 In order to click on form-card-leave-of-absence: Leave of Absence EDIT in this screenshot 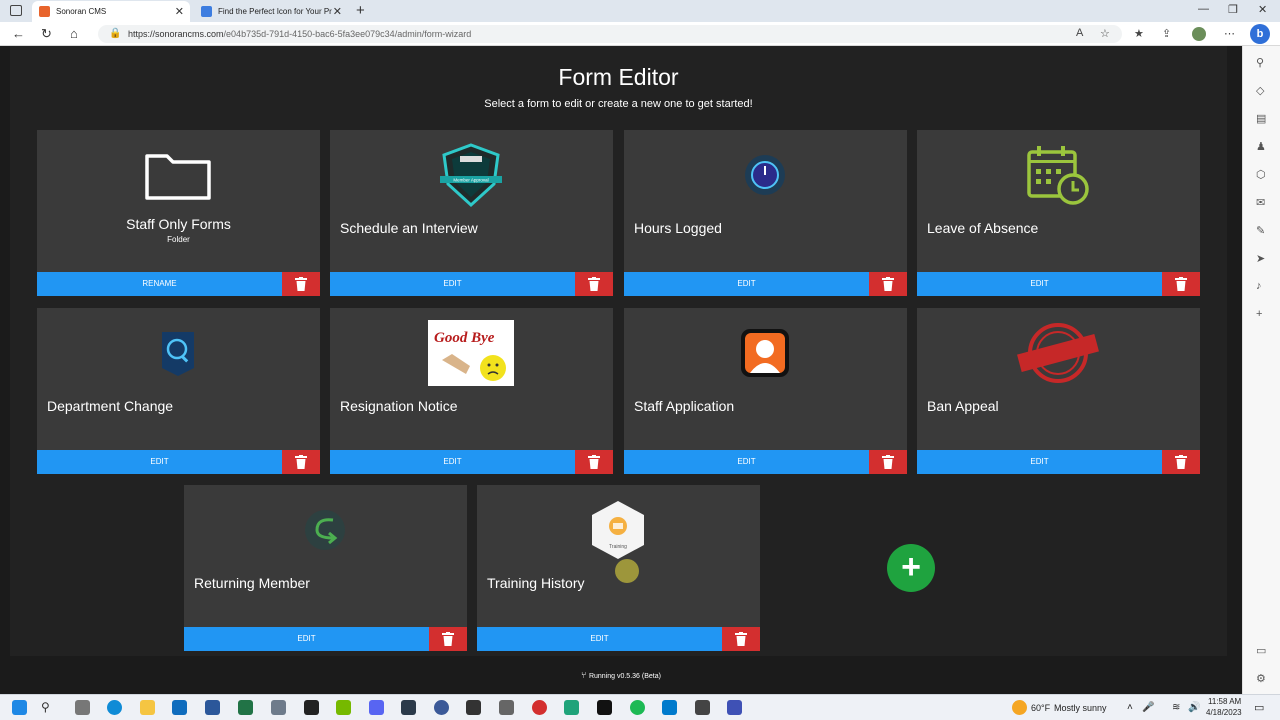, I will do `click(1058, 213)`.